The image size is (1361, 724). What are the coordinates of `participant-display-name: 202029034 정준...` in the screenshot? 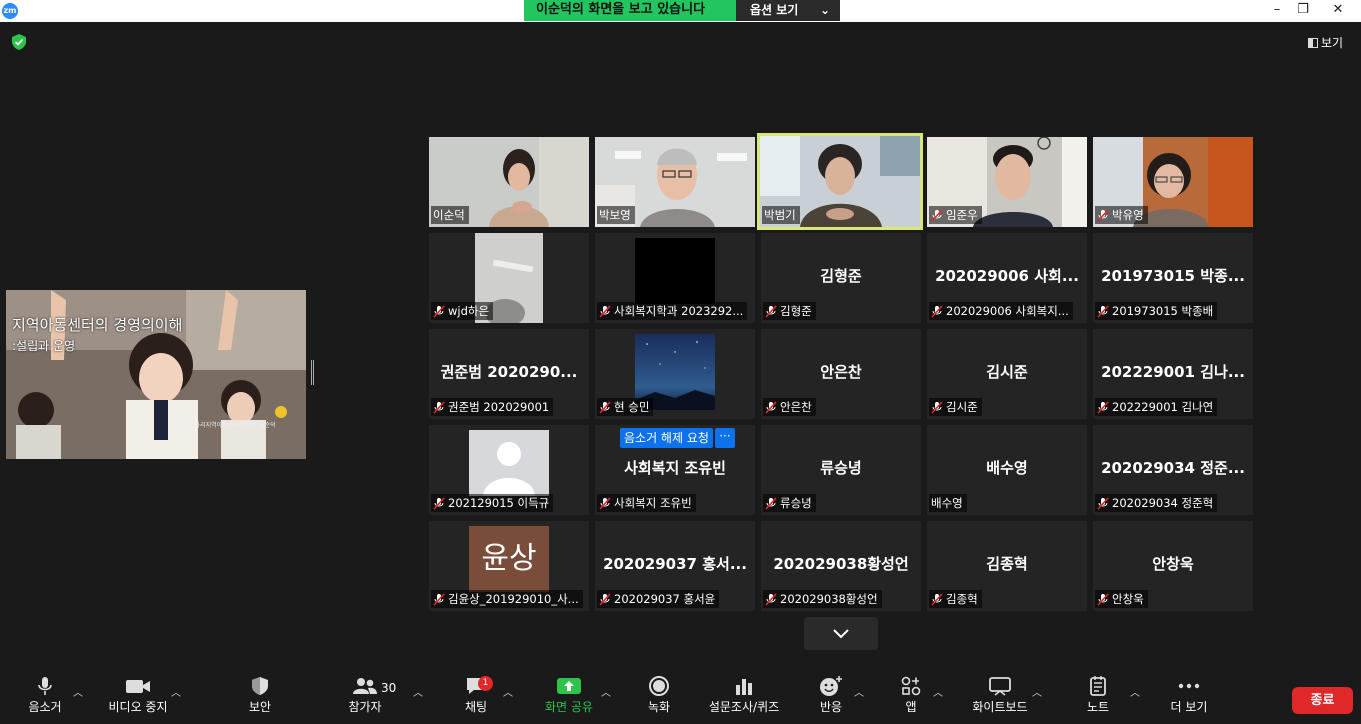 It's located at (1173, 468).